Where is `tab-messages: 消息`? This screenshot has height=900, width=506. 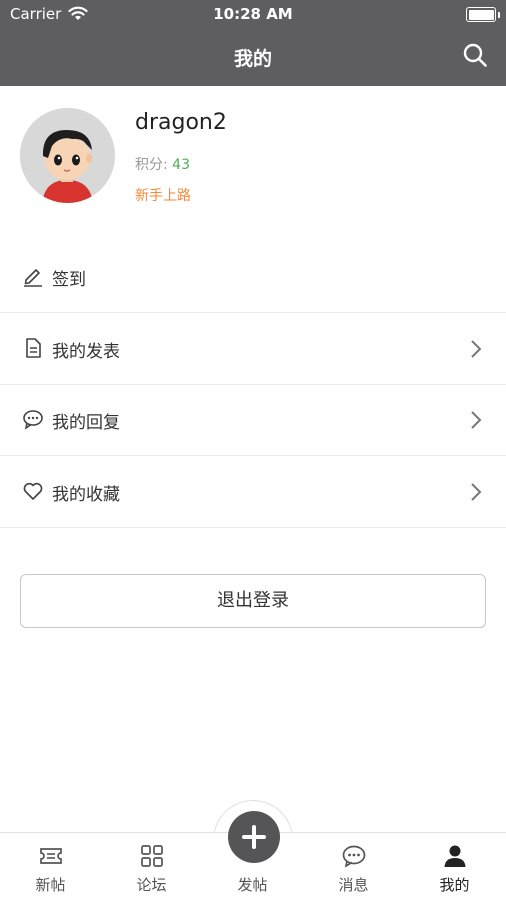 tab-messages: 消息 is located at coordinates (353, 866).